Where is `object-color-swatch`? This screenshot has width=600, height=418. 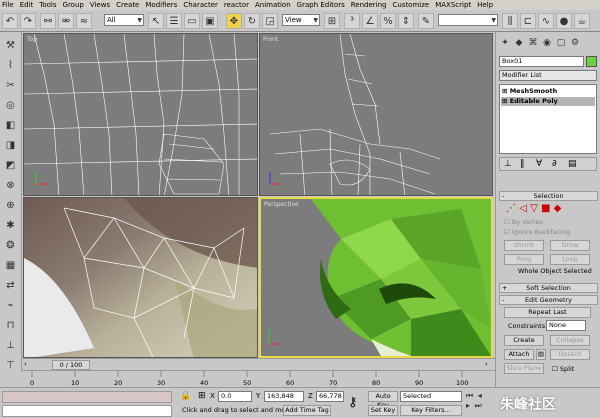 object-color-swatch is located at coordinates (591, 61).